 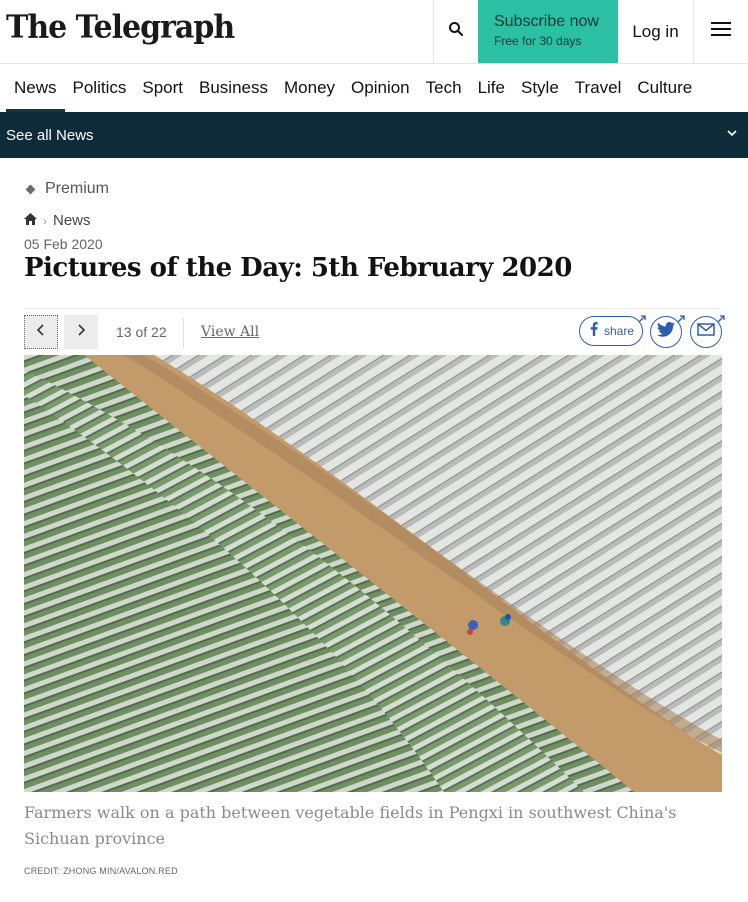 I want to click on next-image-button, so click(x=81, y=332).